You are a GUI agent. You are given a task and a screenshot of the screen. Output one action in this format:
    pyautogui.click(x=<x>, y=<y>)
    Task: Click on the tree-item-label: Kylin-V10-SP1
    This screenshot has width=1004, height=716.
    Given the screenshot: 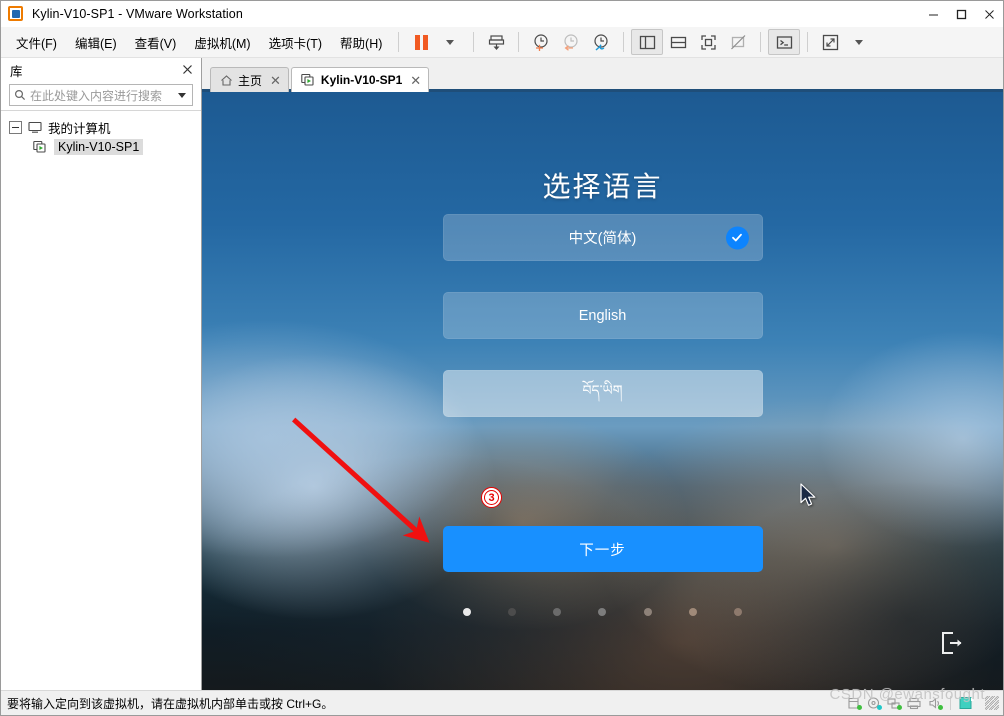 What is the action you would take?
    pyautogui.click(x=99, y=147)
    